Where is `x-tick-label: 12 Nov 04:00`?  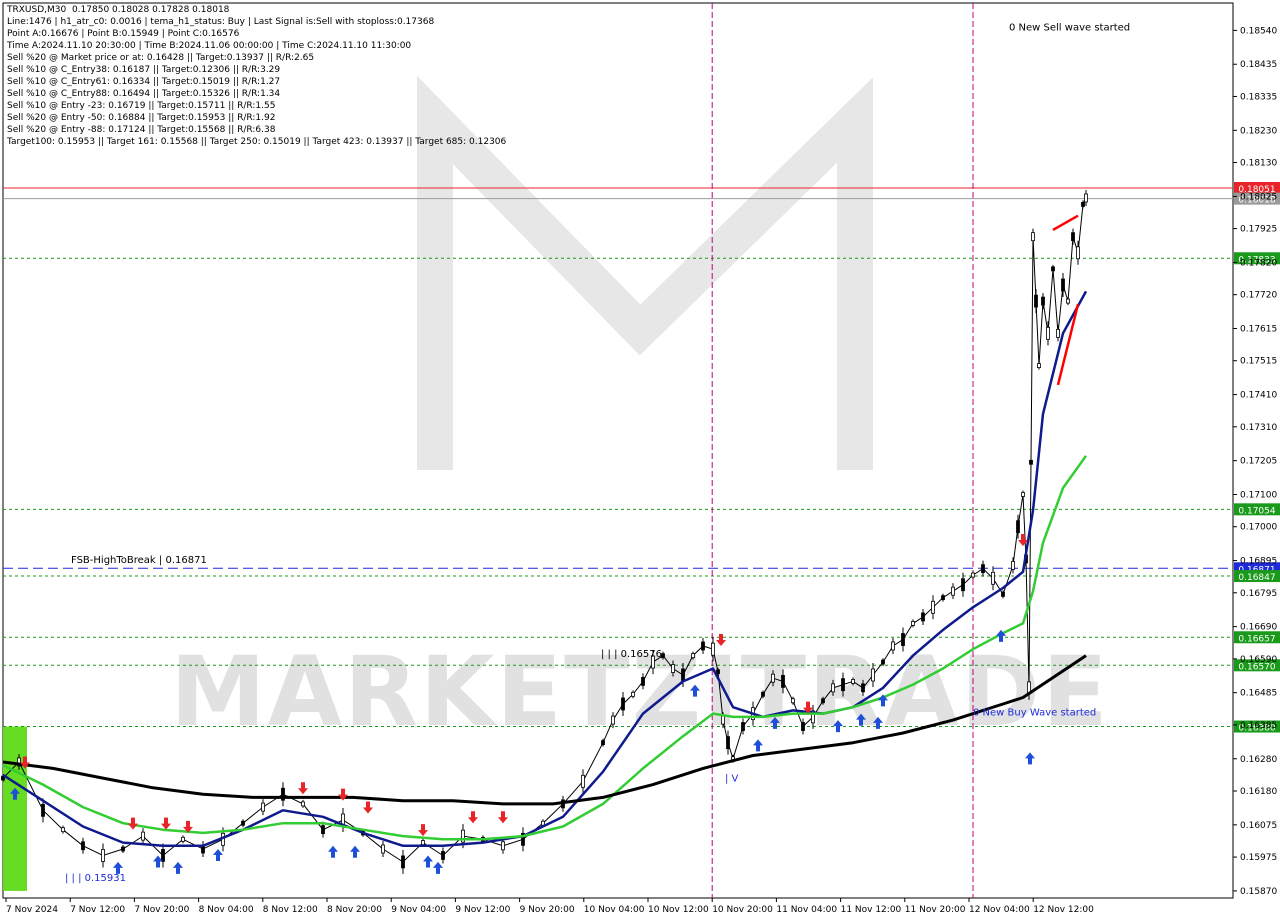 x-tick-label: 12 Nov 04:00 is located at coordinates (999, 910).